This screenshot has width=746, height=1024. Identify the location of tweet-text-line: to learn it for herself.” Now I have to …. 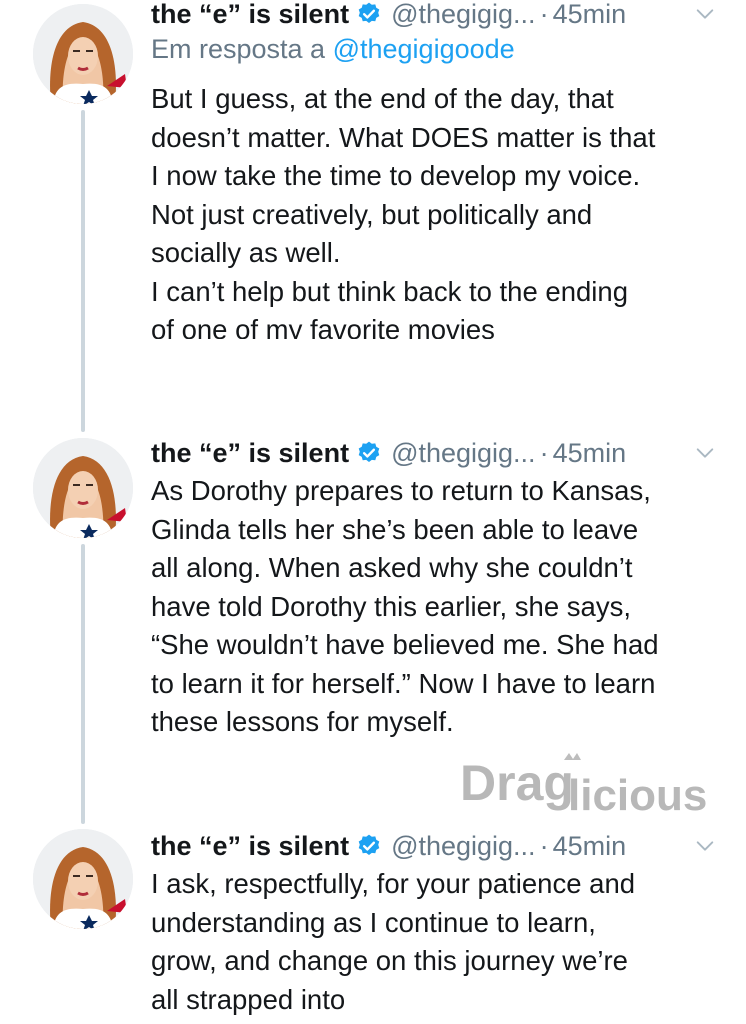
(403, 683).